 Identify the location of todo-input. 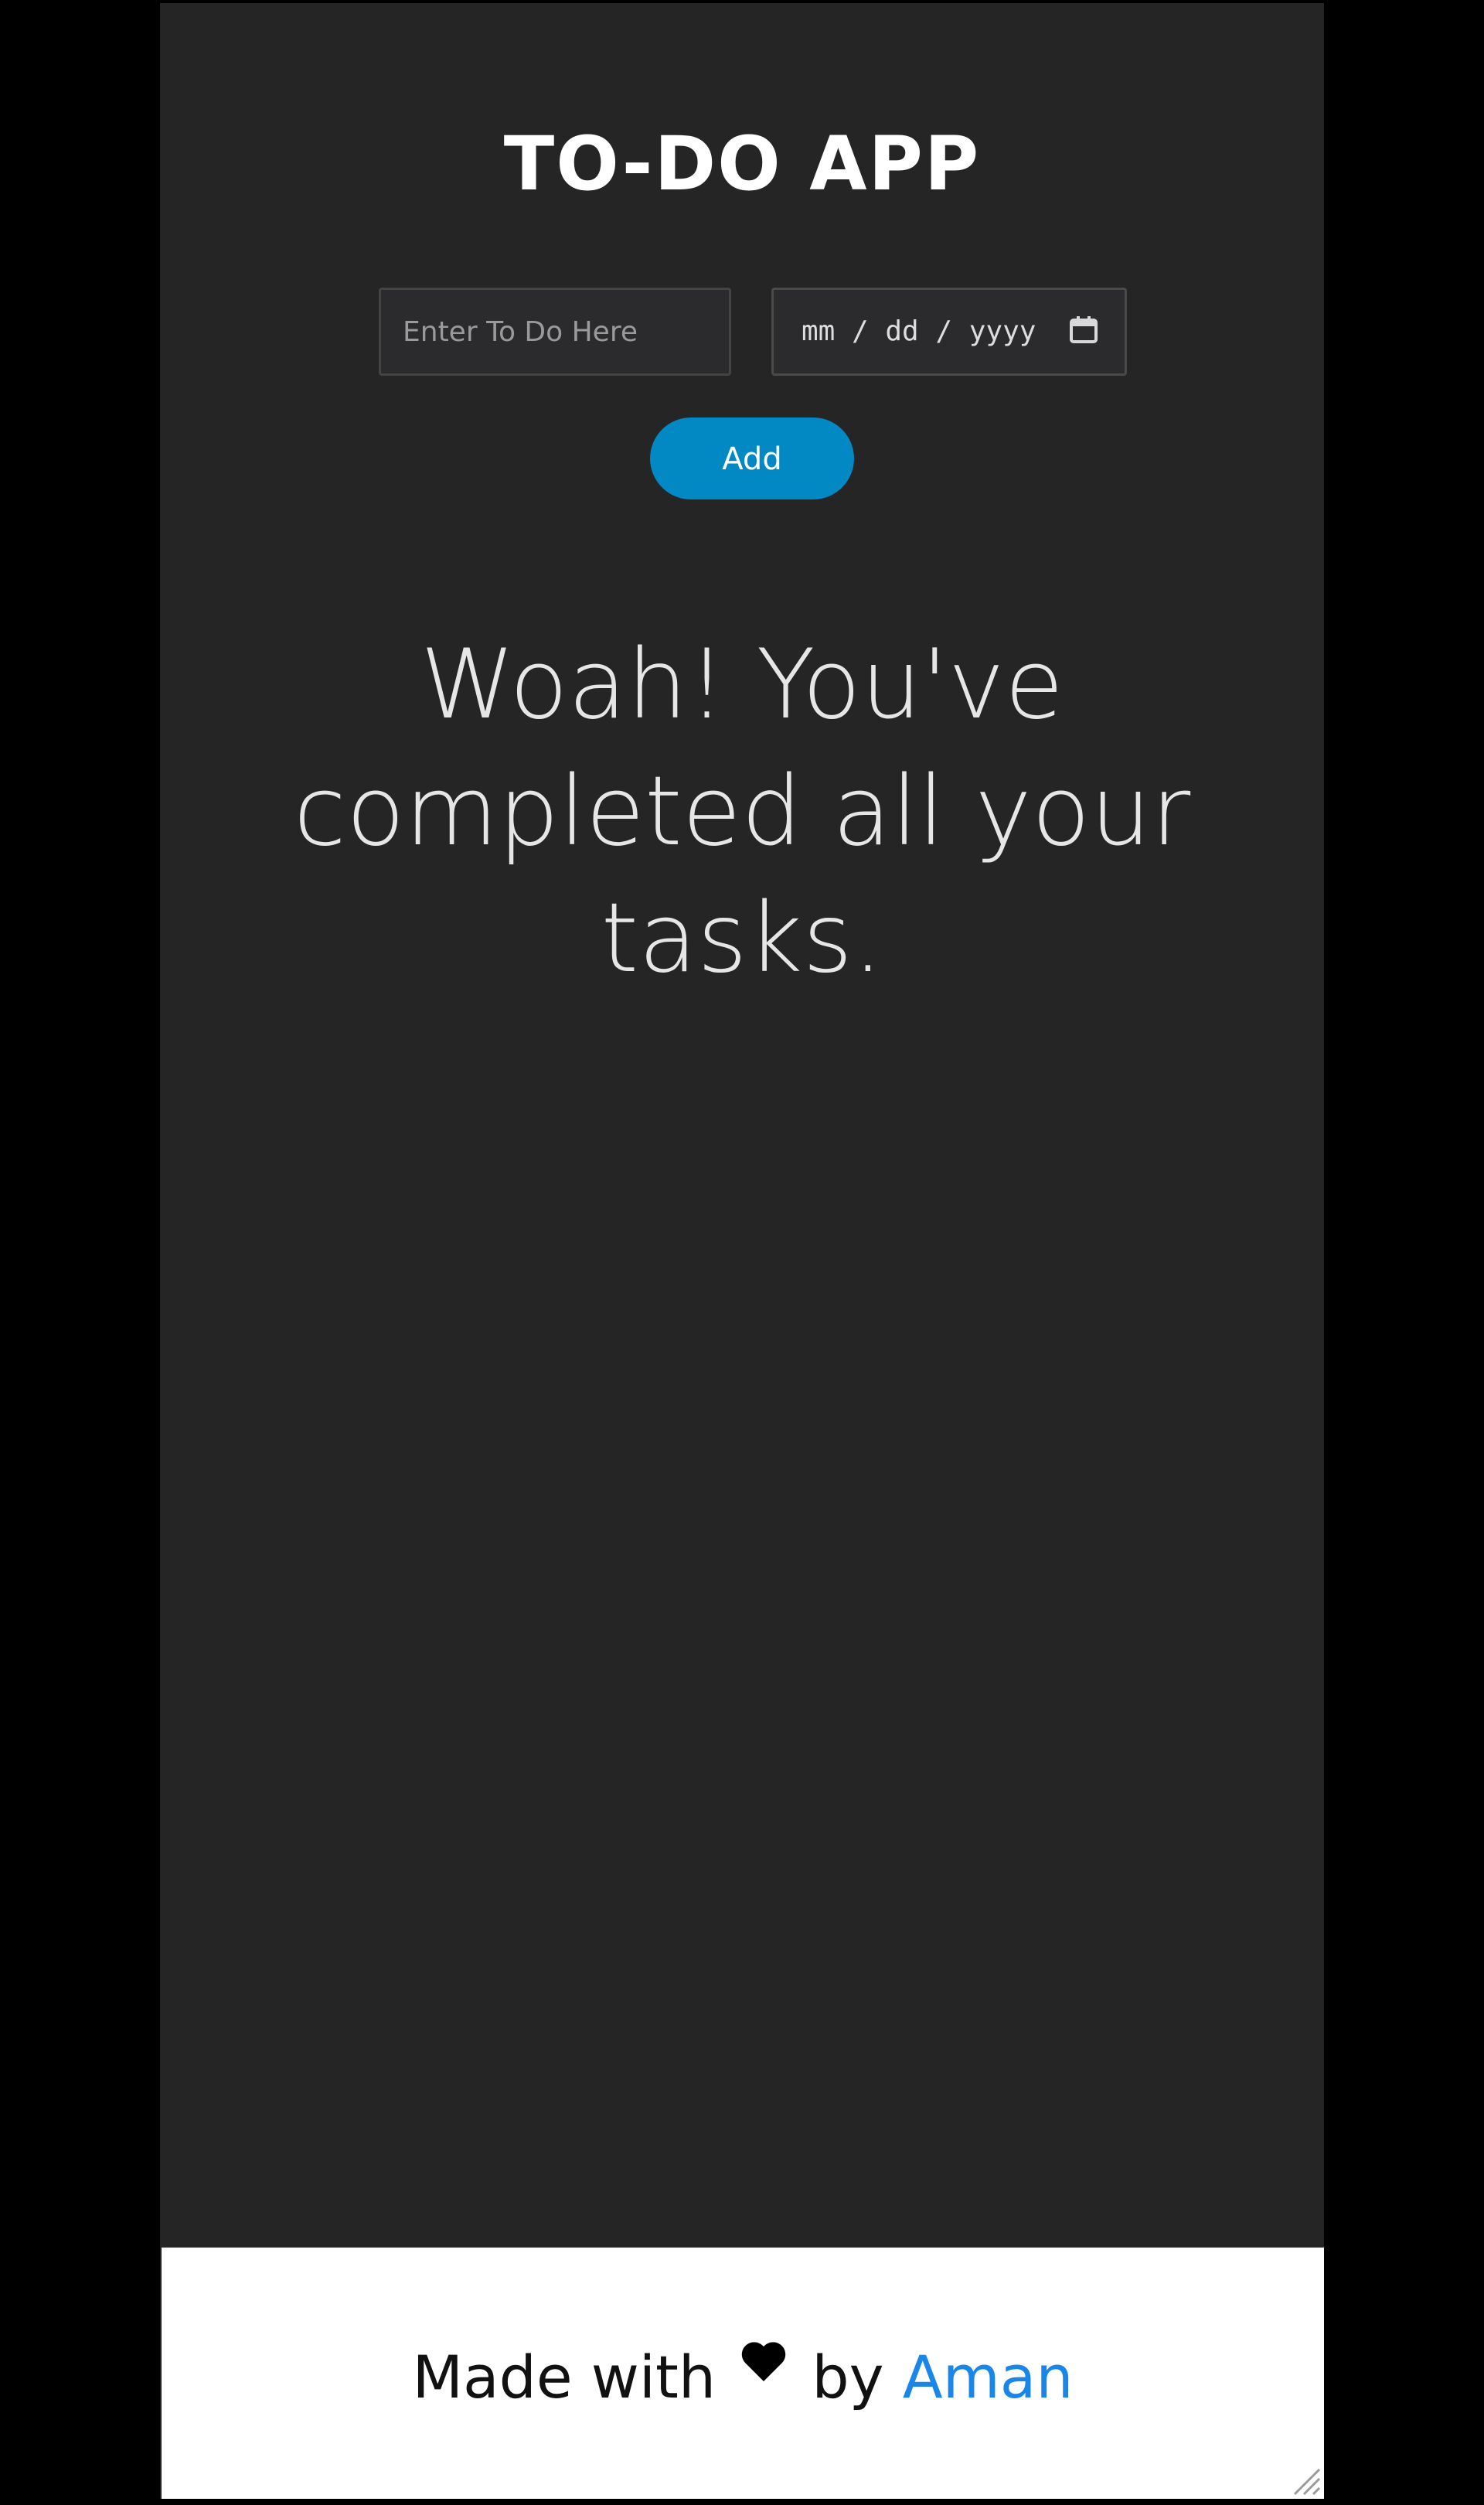
(555, 332).